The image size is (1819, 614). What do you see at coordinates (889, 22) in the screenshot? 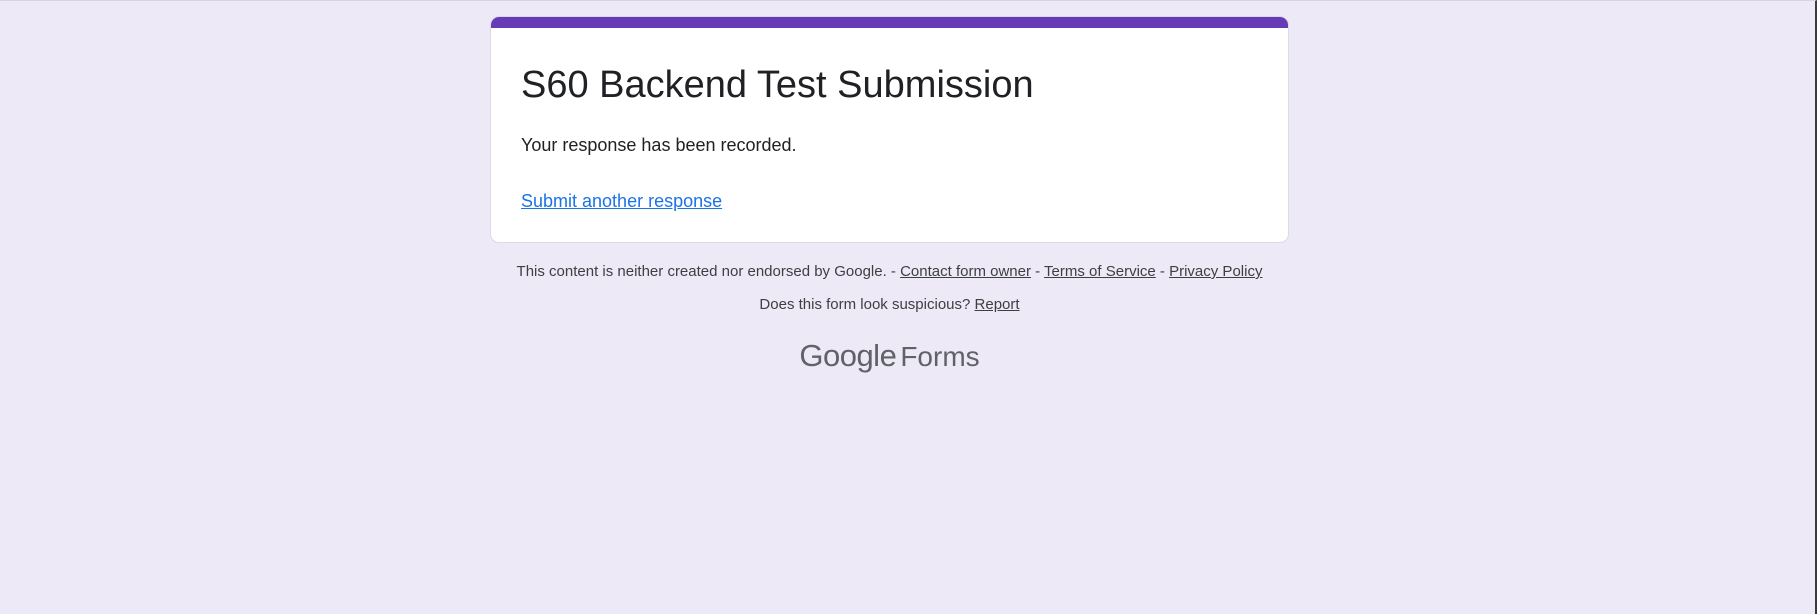
I see `card-accent-bar` at bounding box center [889, 22].